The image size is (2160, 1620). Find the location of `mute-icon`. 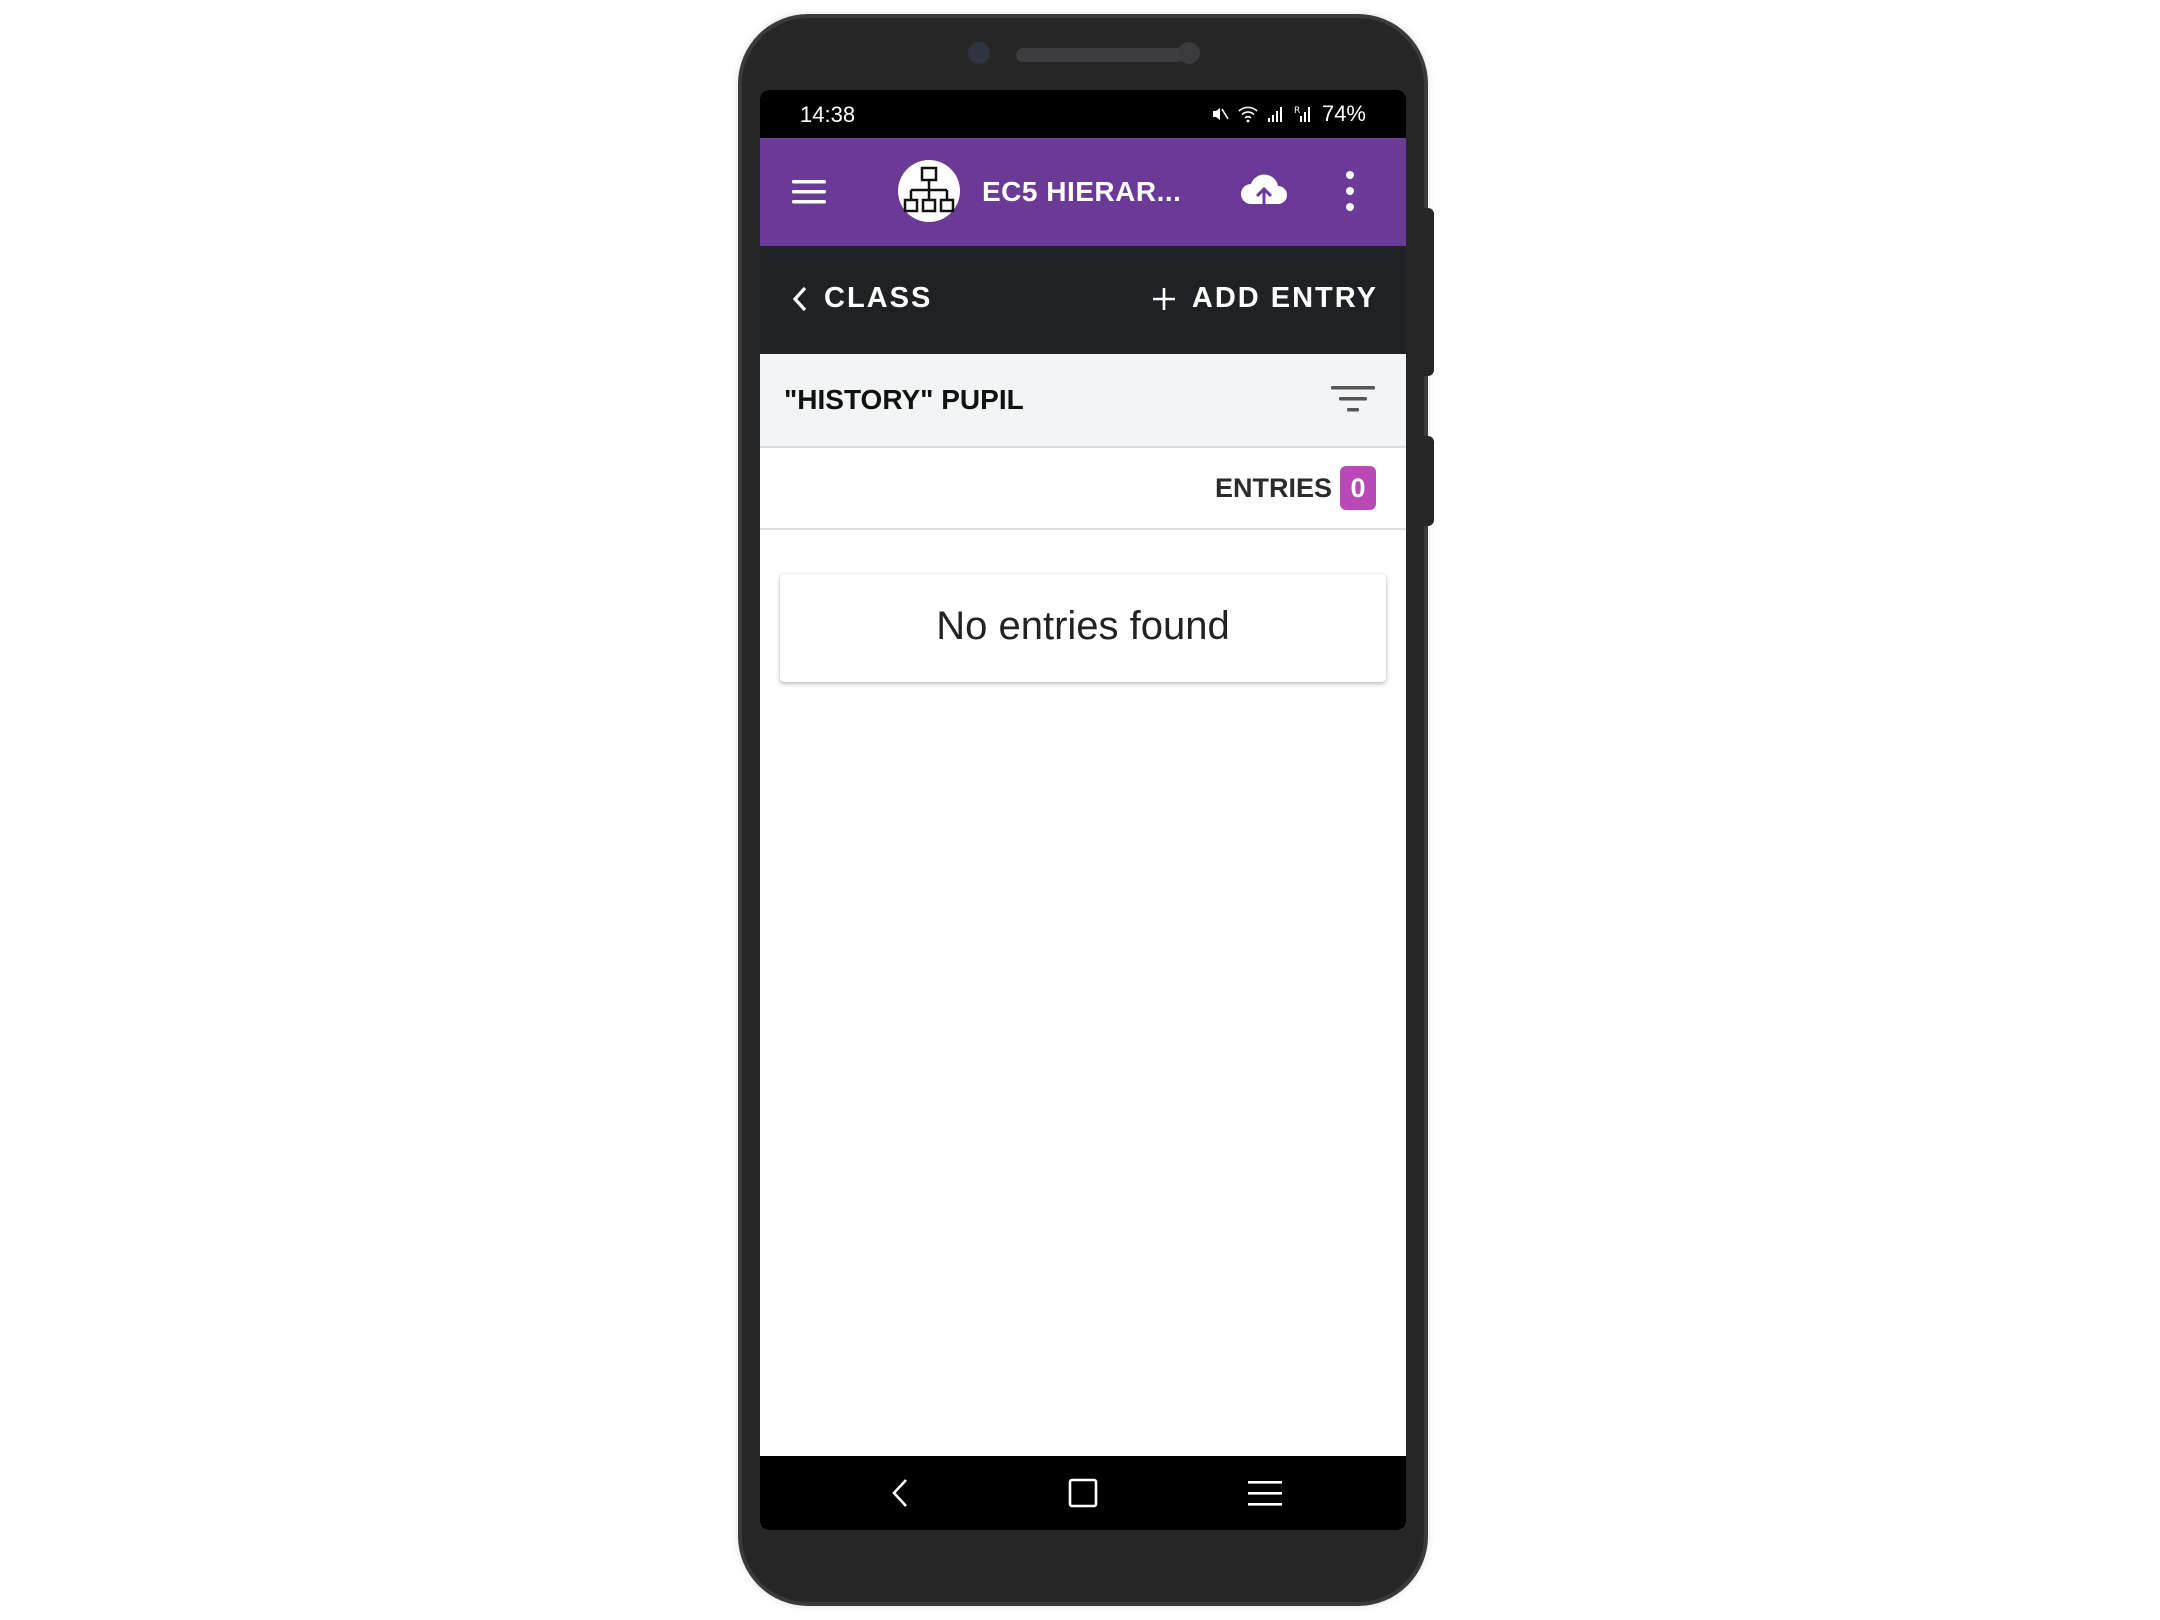

mute-icon is located at coordinates (1220, 114).